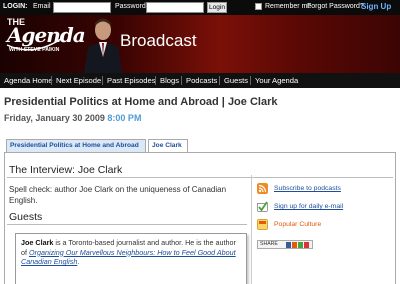 The width and height of the screenshot is (400, 284). Describe the element at coordinates (262, 224) in the screenshot. I see `category-icon` at that location.